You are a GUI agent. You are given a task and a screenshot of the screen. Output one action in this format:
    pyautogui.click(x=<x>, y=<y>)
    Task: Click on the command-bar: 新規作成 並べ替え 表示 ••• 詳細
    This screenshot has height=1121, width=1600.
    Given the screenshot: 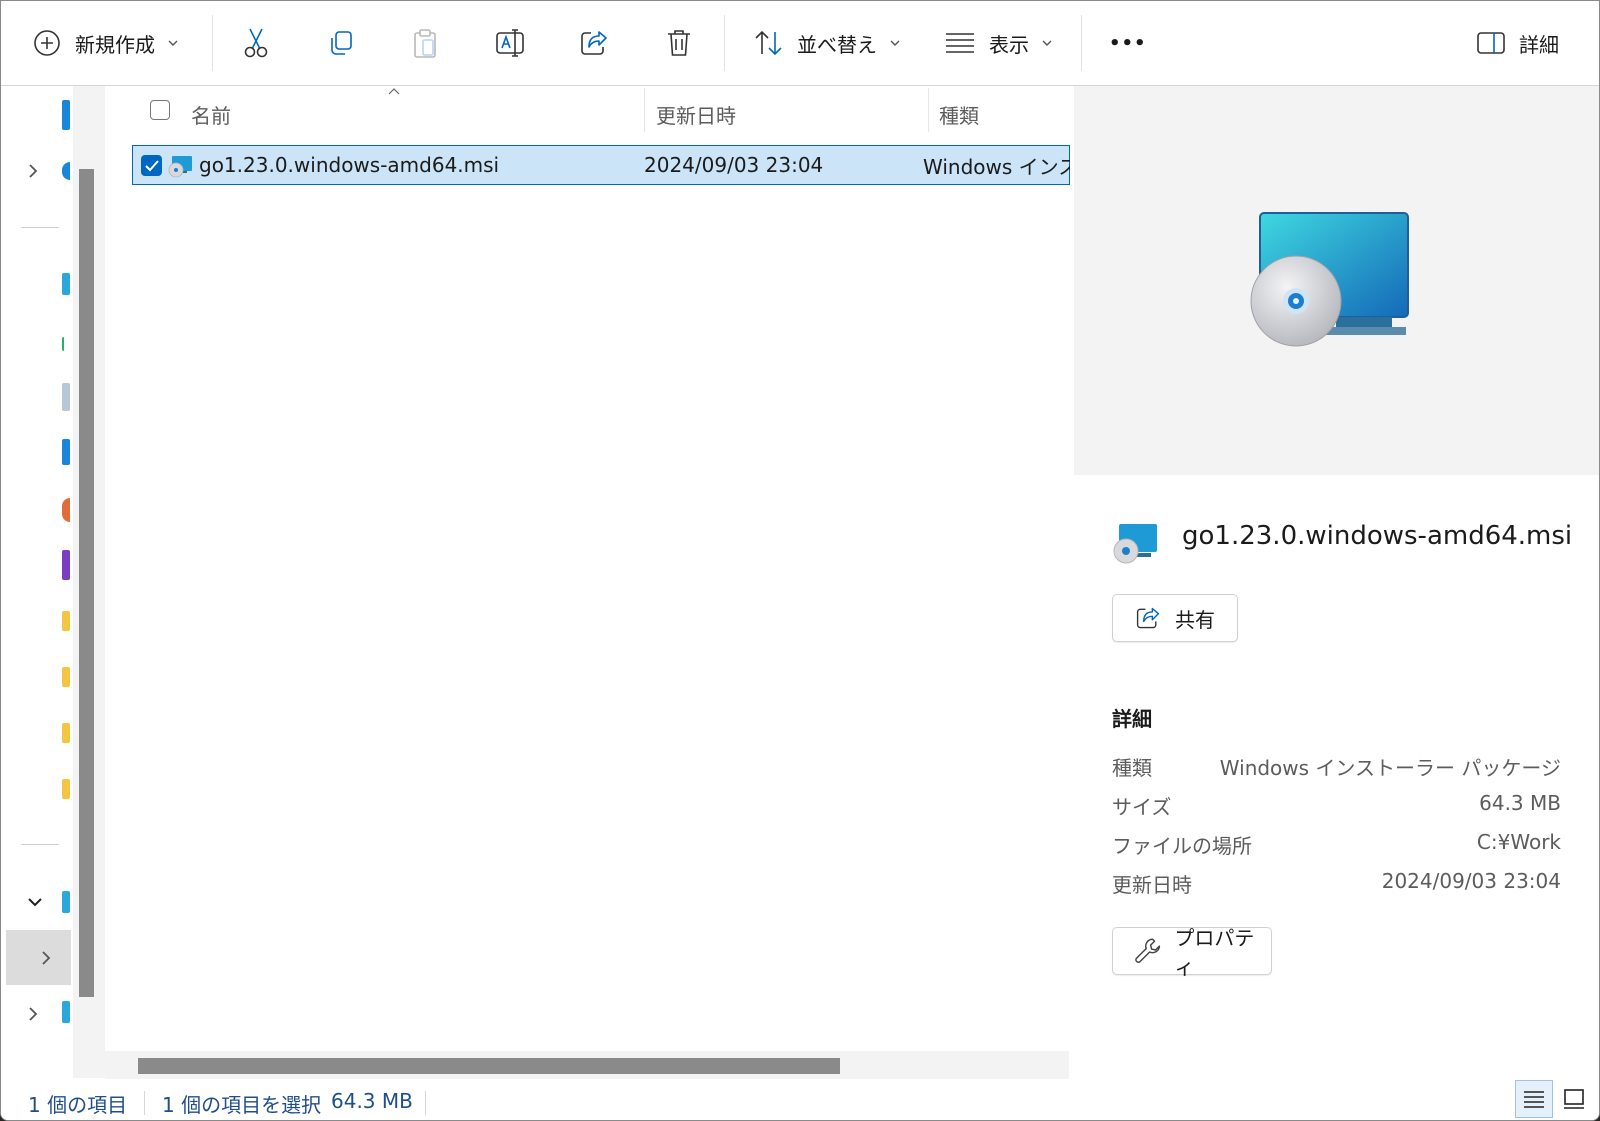 What is the action you would take?
    pyautogui.click(x=800, y=43)
    